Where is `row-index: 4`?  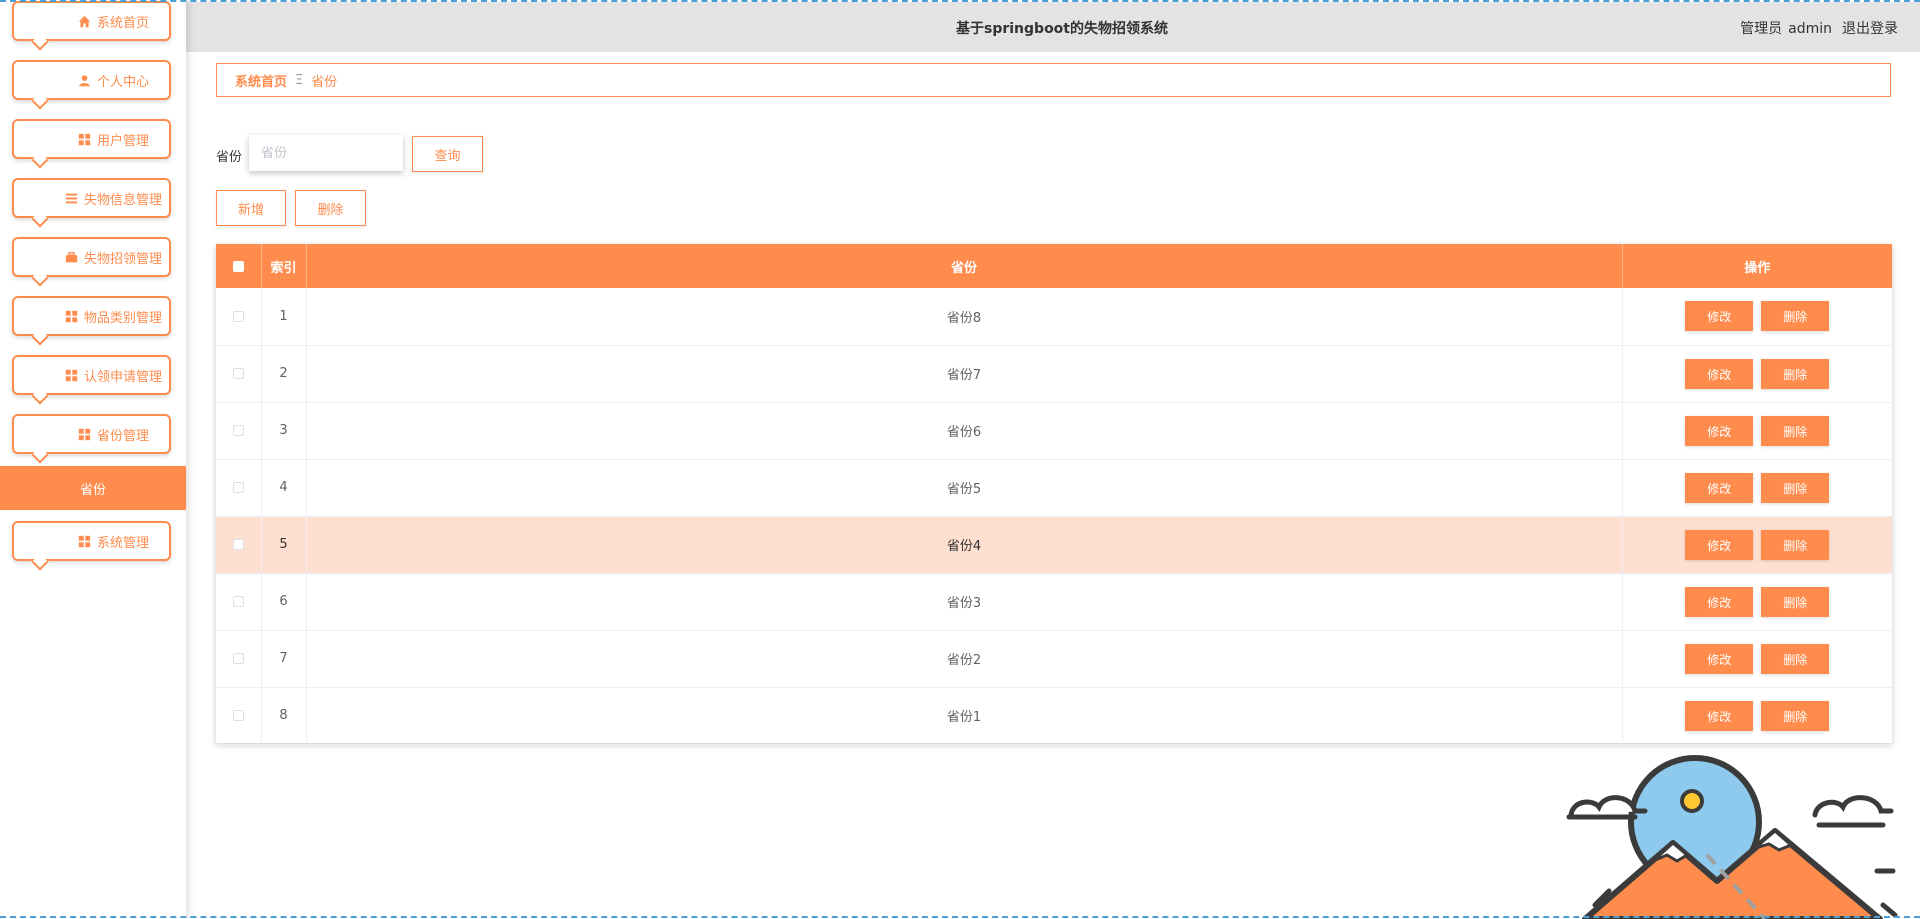
row-index: 4 is located at coordinates (284, 487).